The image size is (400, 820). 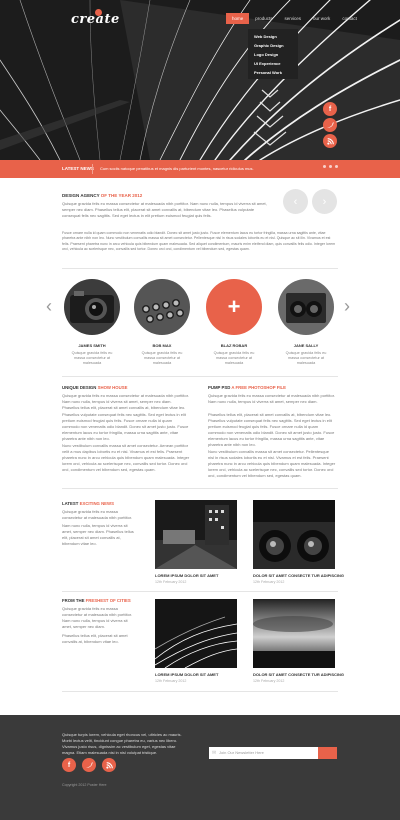 What do you see at coordinates (310, 201) in the screenshot?
I see `intro-slider-arrows: ‹ ›` at bounding box center [310, 201].